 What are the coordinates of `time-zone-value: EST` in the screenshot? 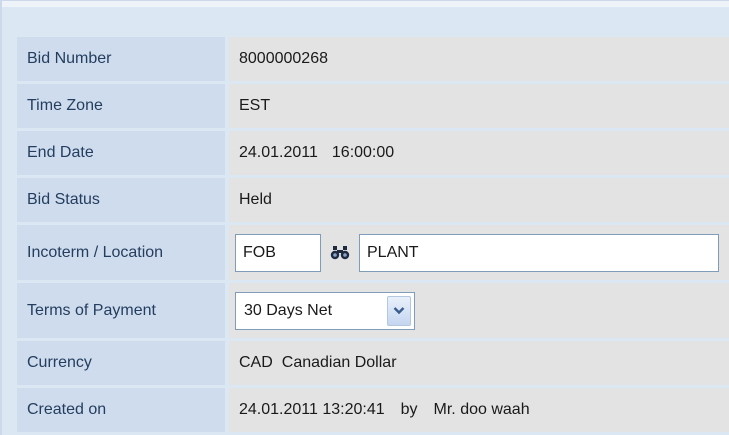 It's located at (479, 106).